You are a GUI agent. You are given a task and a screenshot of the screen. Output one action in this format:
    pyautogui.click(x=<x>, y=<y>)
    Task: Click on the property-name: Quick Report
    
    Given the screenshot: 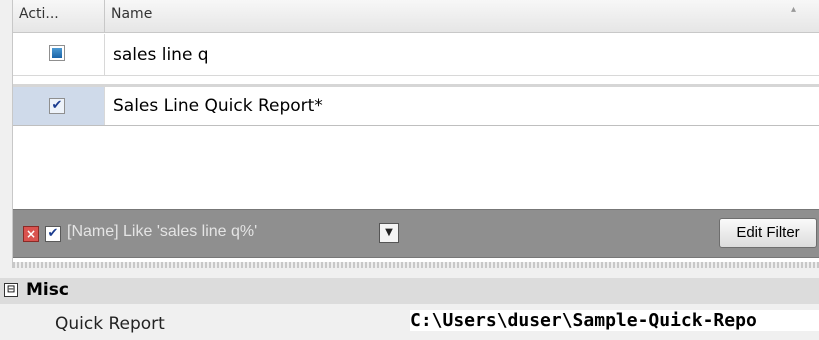 What is the action you would take?
    pyautogui.click(x=110, y=324)
    